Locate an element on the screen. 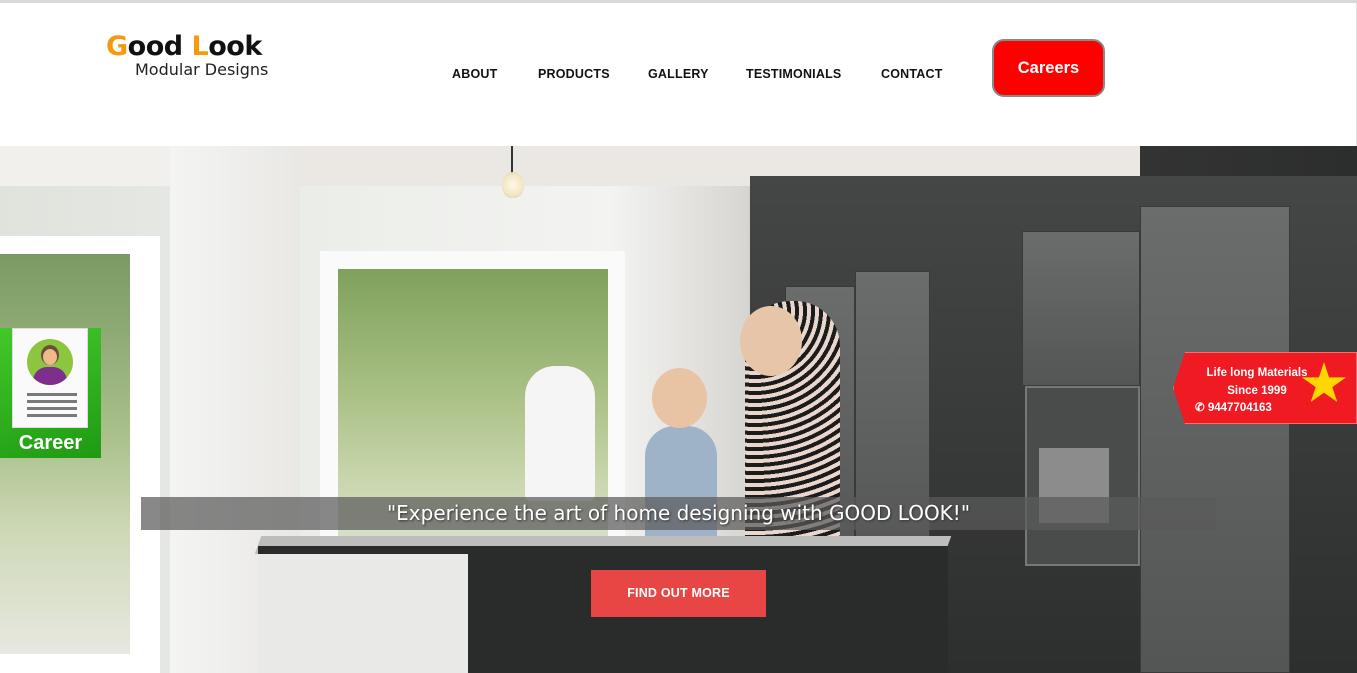 Image resolution: width=1357 pixels, height=673 pixels. hero-woman-head is located at coordinates (771, 341).